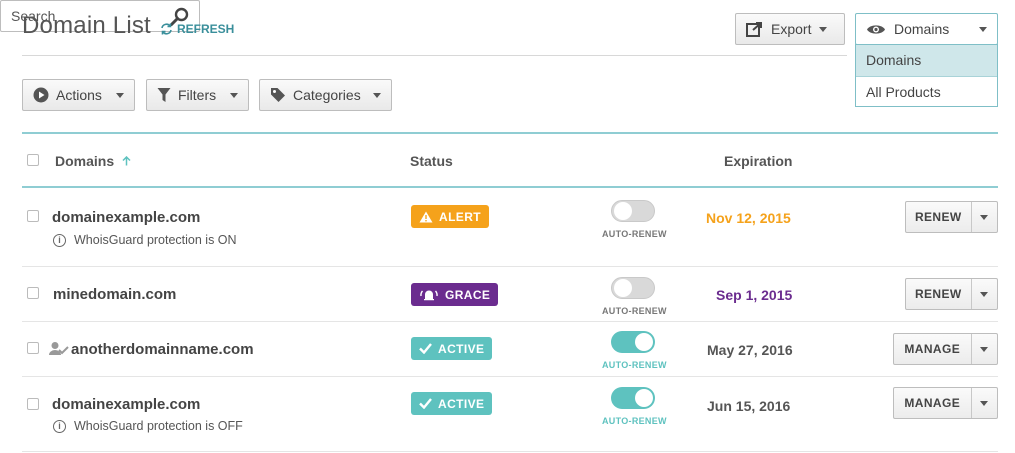  What do you see at coordinates (33, 160) in the screenshot?
I see `select-all-checkbox` at bounding box center [33, 160].